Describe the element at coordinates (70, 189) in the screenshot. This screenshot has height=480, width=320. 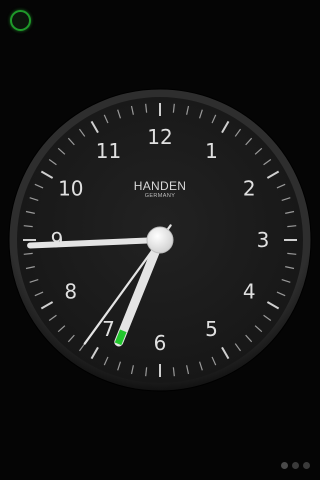
I see `numeral-10: 10` at that location.